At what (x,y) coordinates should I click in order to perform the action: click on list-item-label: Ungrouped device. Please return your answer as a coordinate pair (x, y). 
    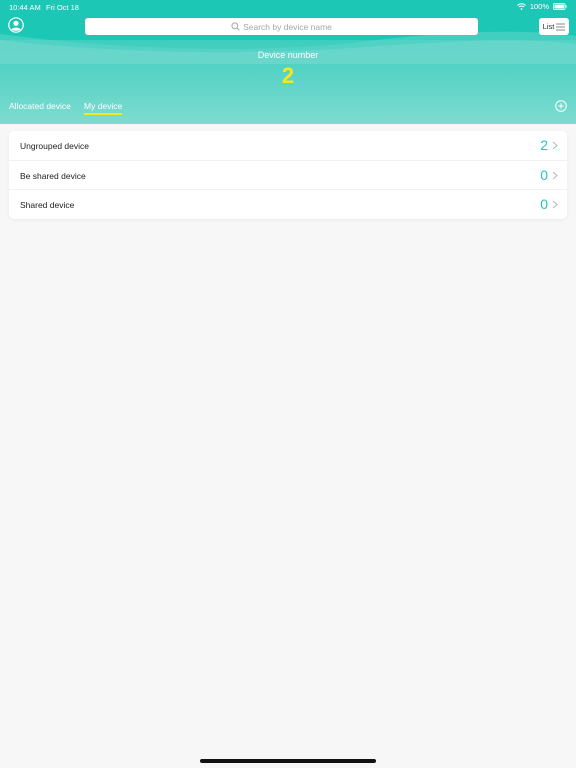
    Looking at the image, I should click on (54, 146).